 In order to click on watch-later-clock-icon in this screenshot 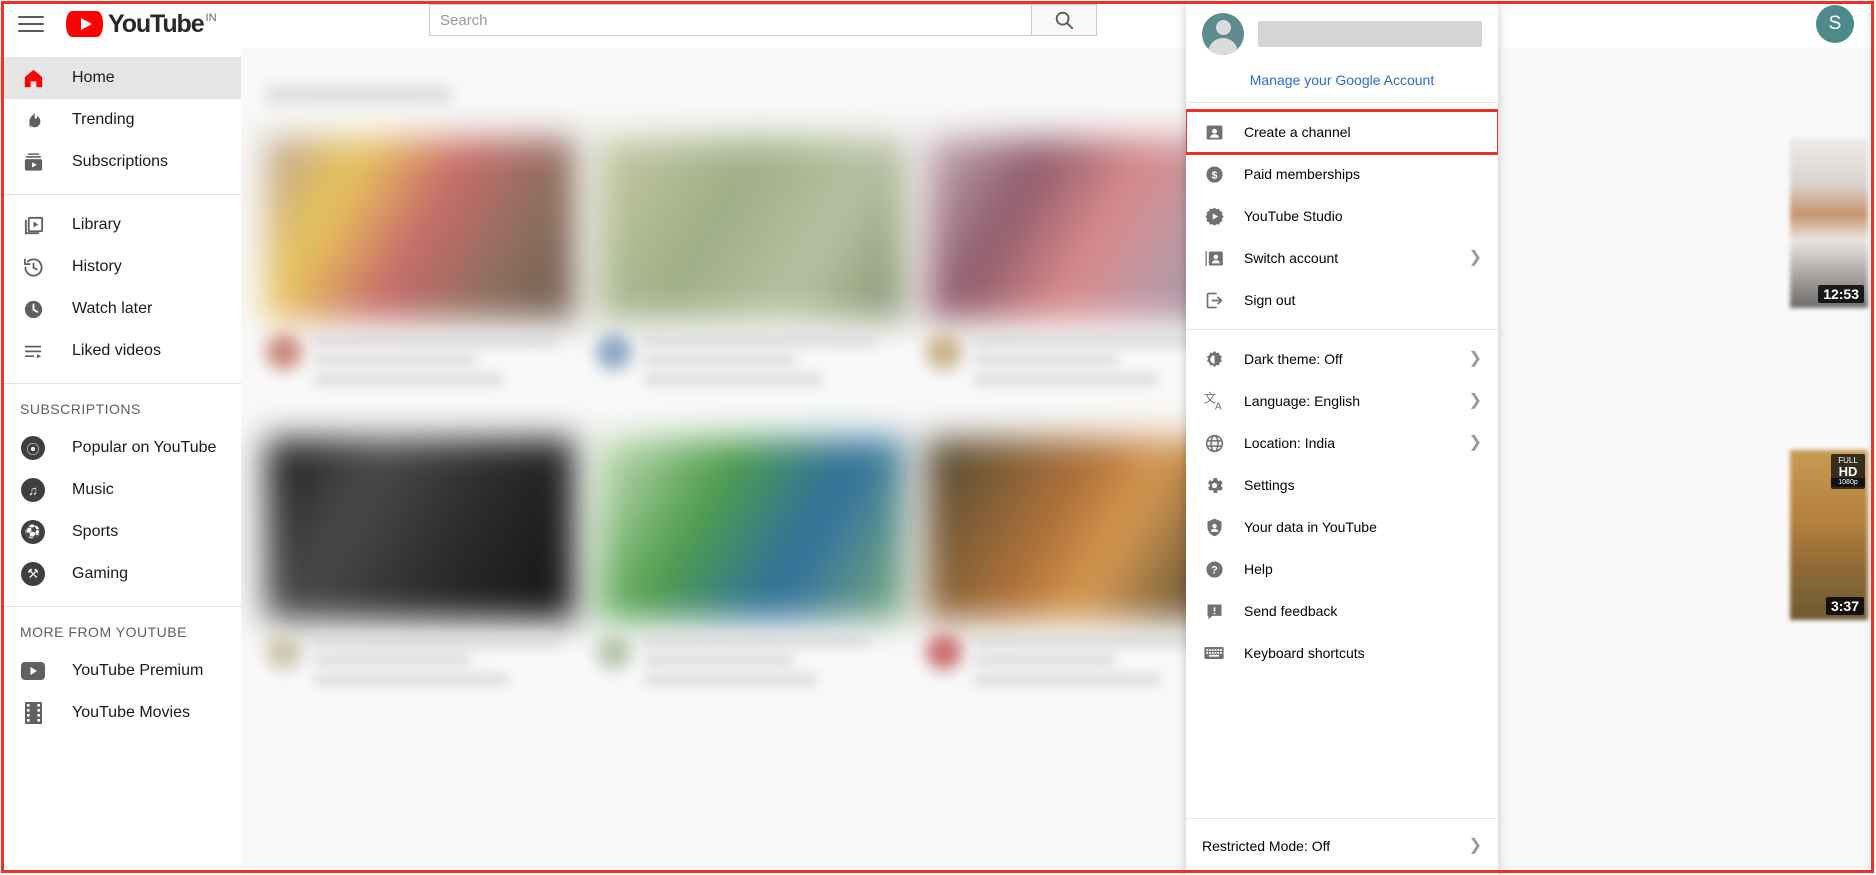, I will do `click(33, 309)`.